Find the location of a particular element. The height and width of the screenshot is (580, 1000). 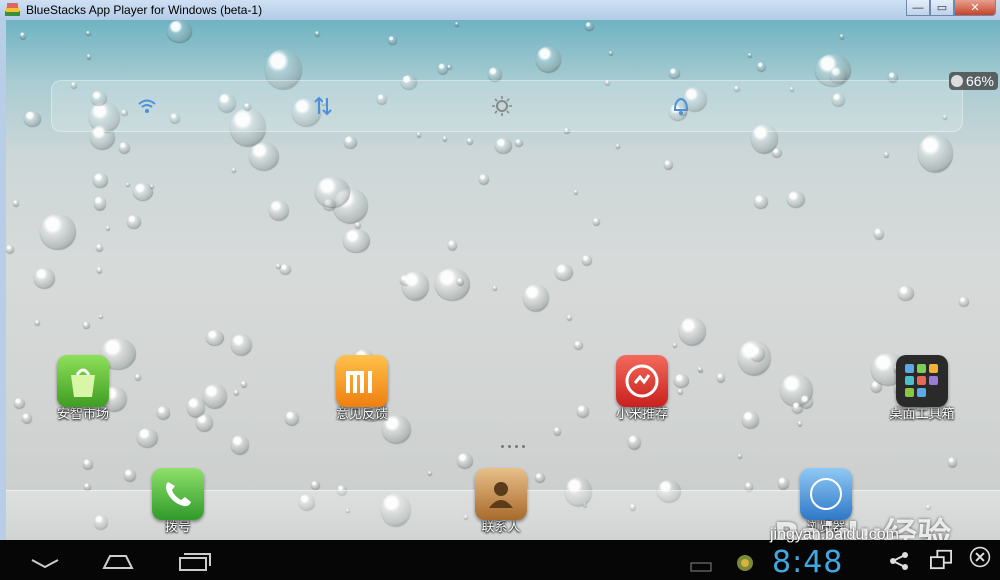

anzhi-market-icon is located at coordinates (83, 381).